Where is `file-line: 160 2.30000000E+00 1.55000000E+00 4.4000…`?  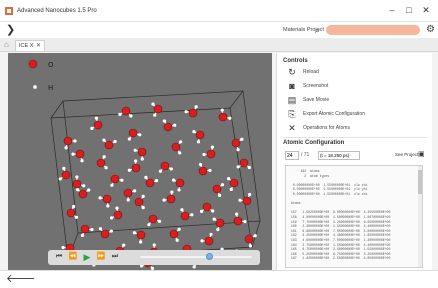
file-line: 160 2.30000000E+00 1.55000000E+00 4.4000… is located at coordinates (340, 226).